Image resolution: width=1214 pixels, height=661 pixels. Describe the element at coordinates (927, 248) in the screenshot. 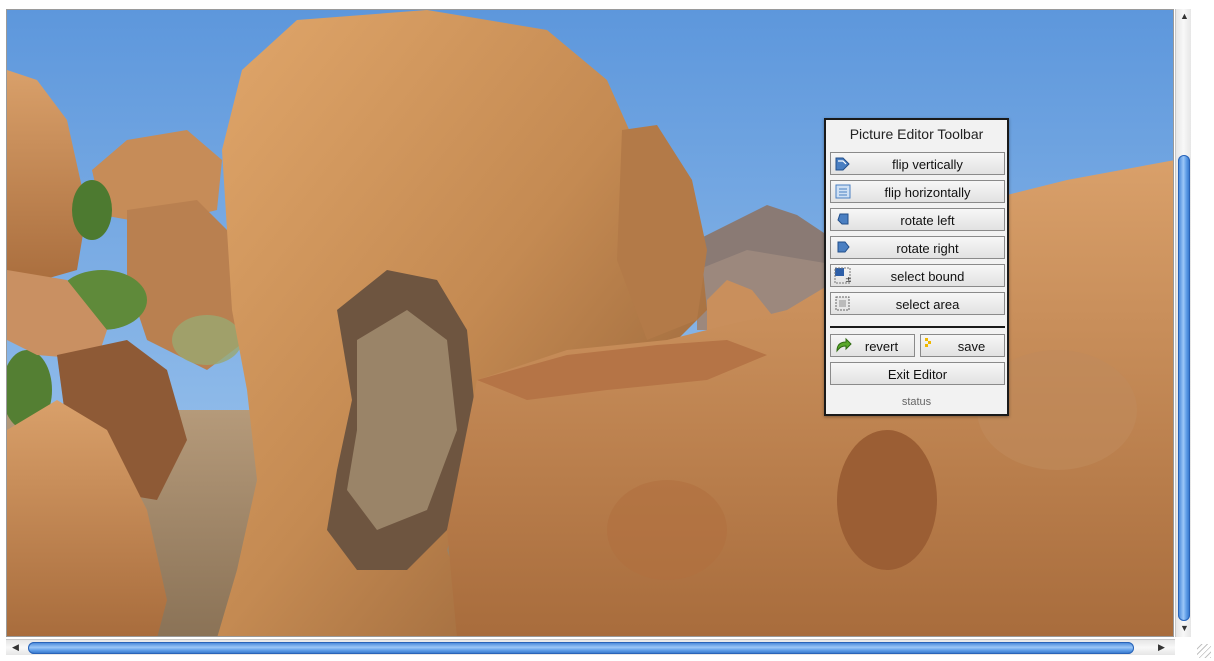

I see `rotate-right-label: rotate right` at that location.